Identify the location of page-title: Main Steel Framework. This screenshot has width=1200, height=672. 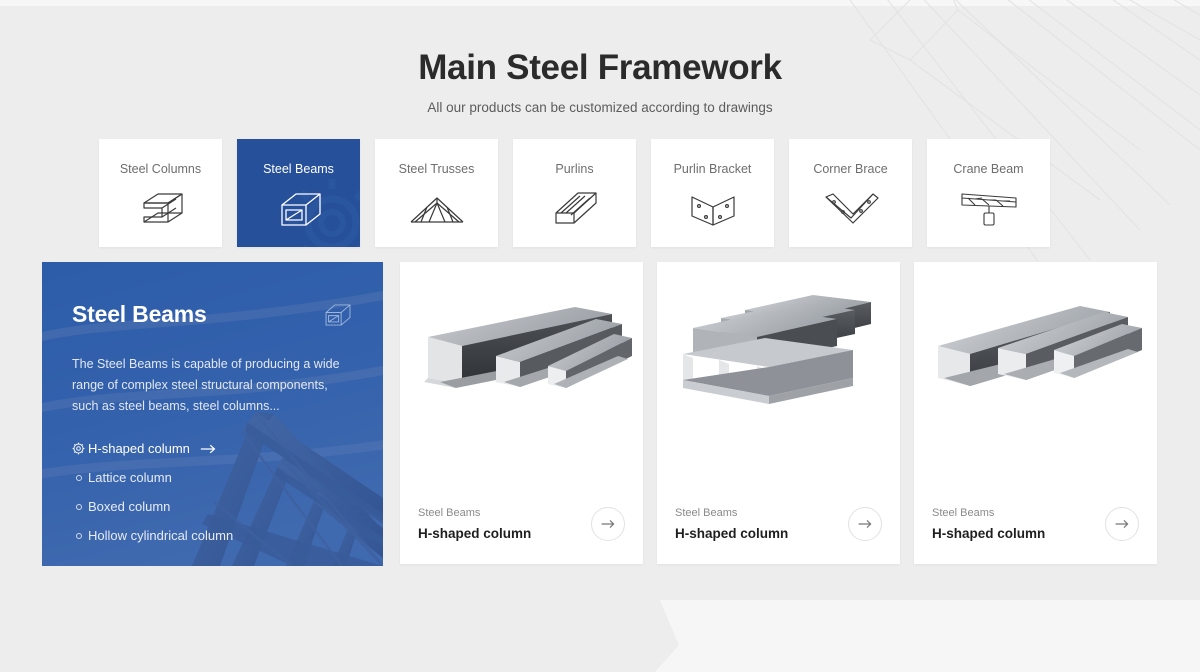
(600, 67).